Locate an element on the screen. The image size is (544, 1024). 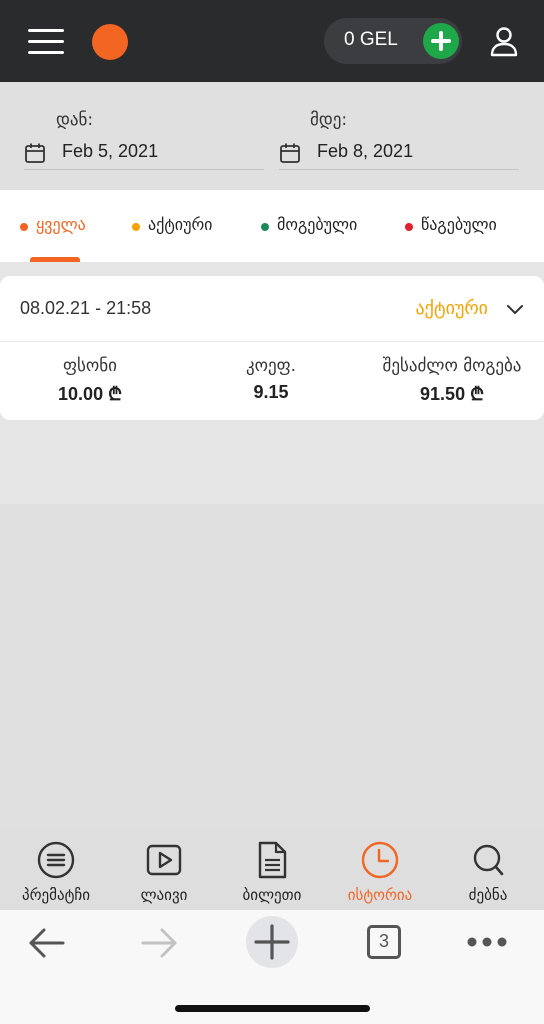
stake-value: 10.00 ₾ is located at coordinates (90, 394).